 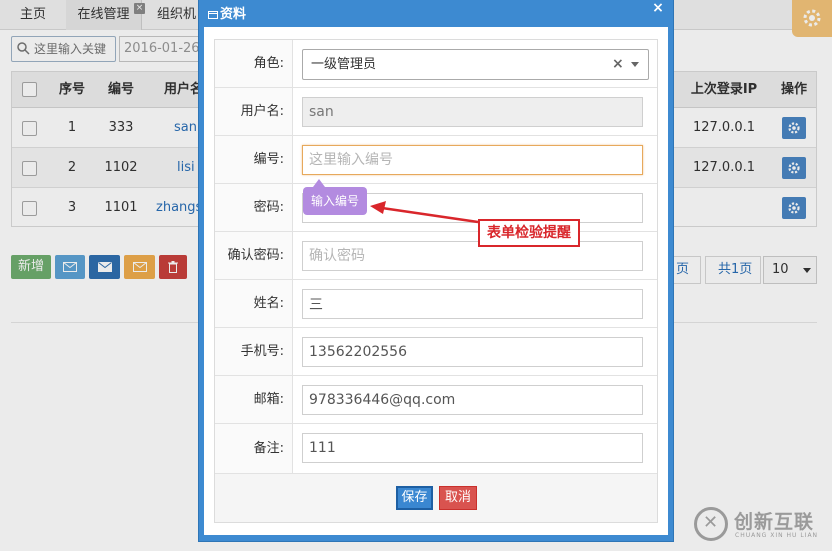 I want to click on clear-icon: ×, so click(x=618, y=64).